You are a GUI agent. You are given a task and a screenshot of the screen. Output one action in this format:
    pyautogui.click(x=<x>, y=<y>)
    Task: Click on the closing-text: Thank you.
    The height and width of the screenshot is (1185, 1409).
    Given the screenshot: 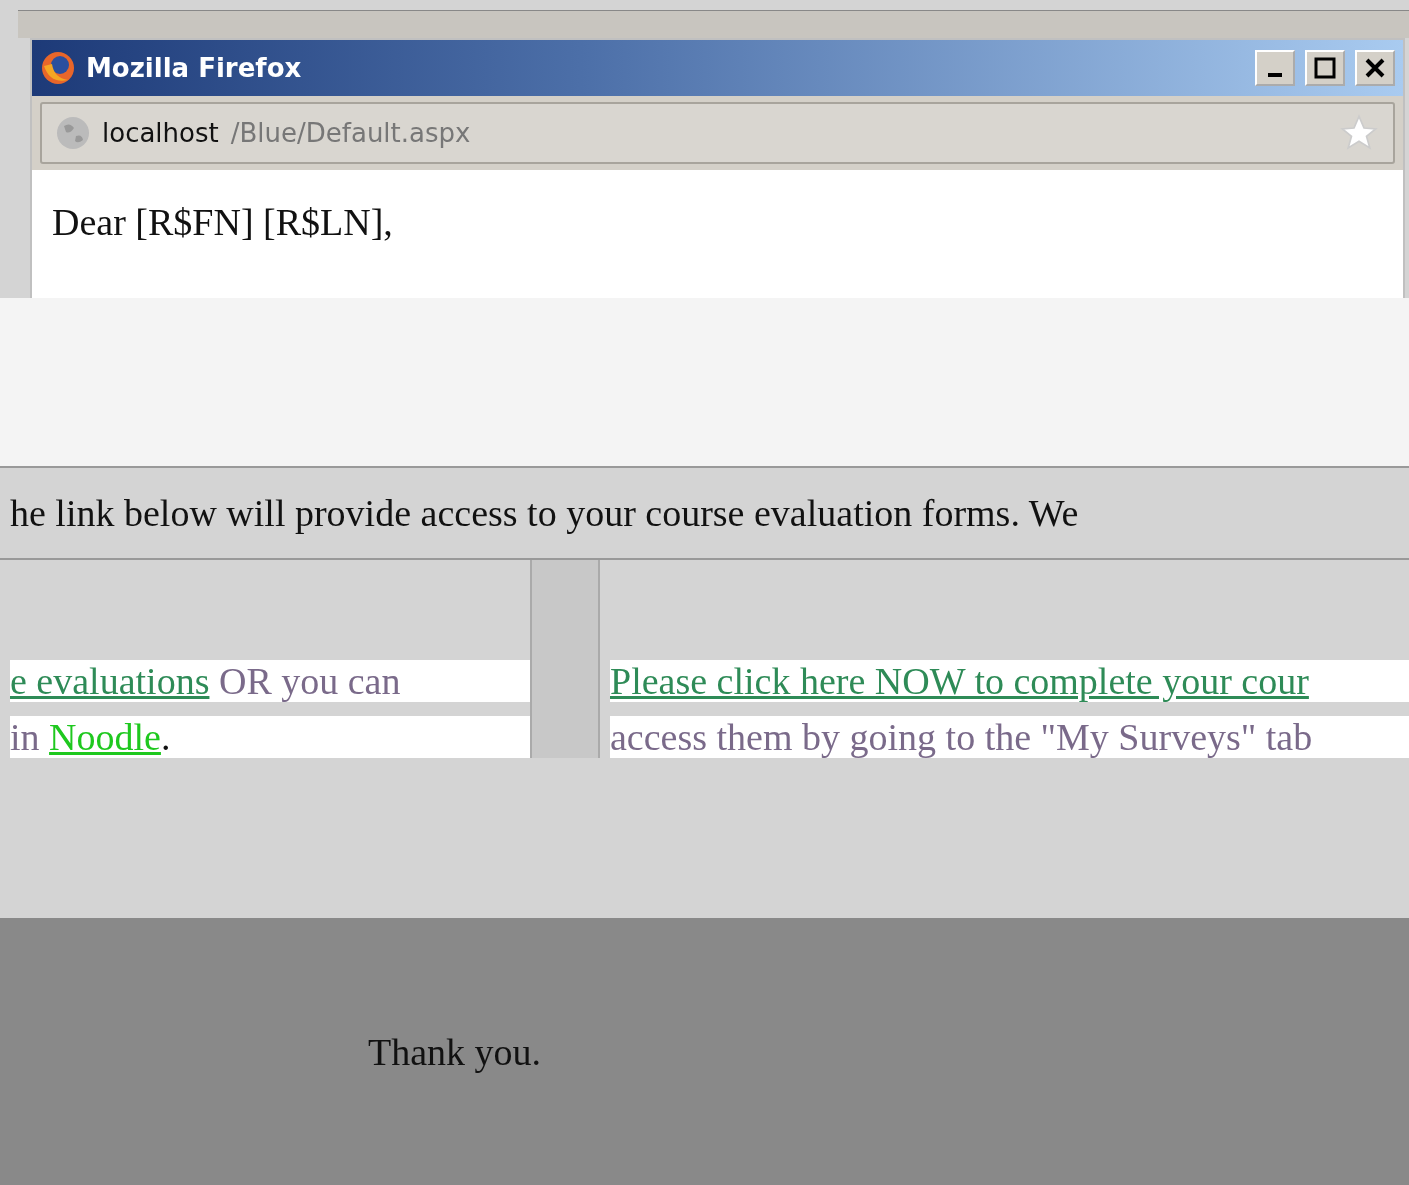 What is the action you would take?
    pyautogui.click(x=455, y=1051)
    